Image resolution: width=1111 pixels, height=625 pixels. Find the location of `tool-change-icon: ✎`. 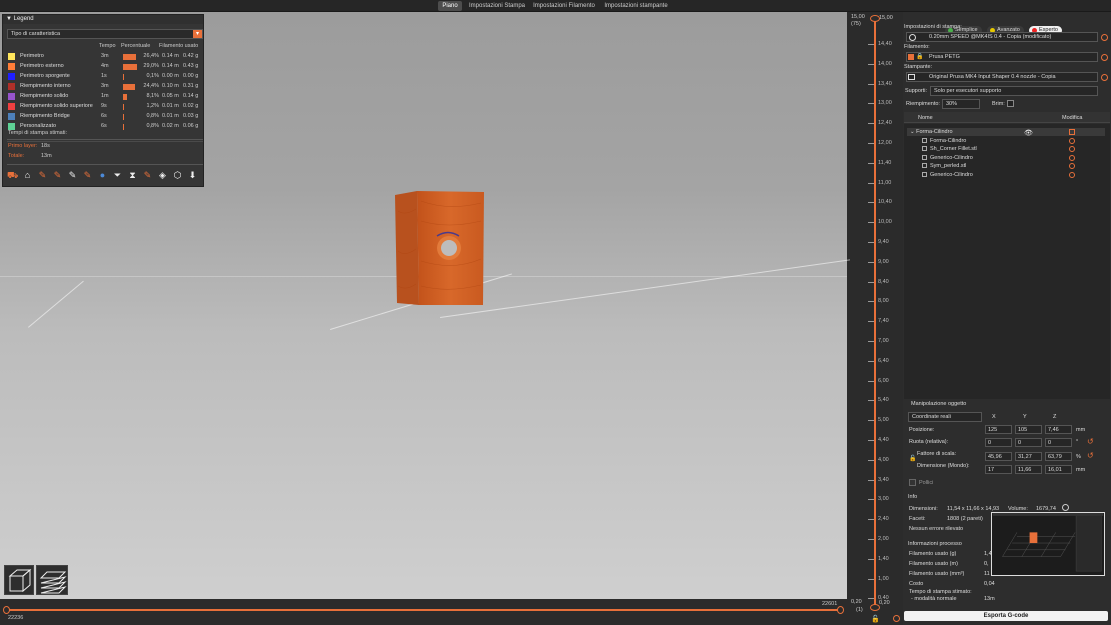

tool-change-icon: ✎ is located at coordinates (87, 175).